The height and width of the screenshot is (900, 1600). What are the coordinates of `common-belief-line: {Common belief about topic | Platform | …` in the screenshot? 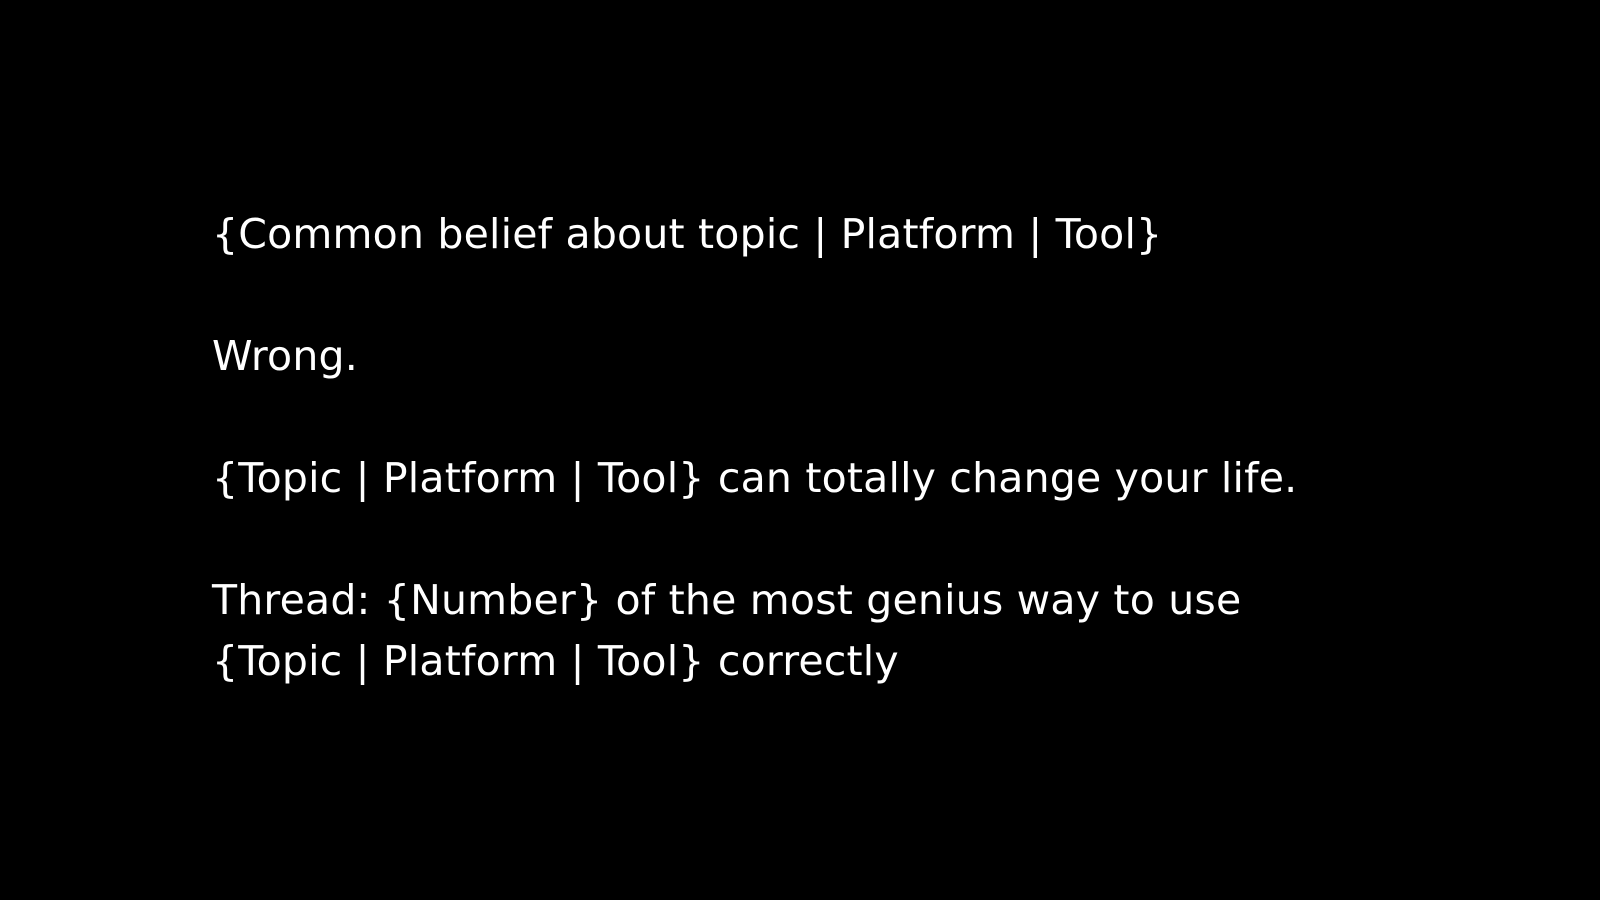 It's located at (687, 234).